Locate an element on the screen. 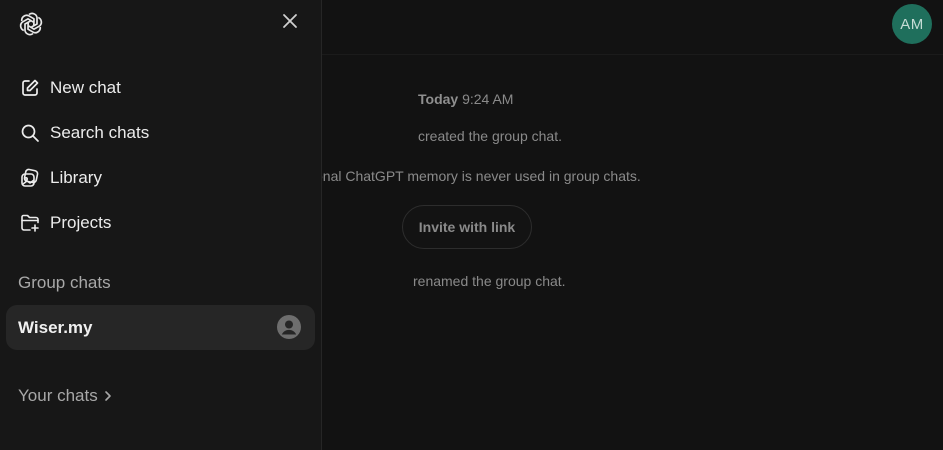 The image size is (943, 450). edit-icon is located at coordinates (30, 88).